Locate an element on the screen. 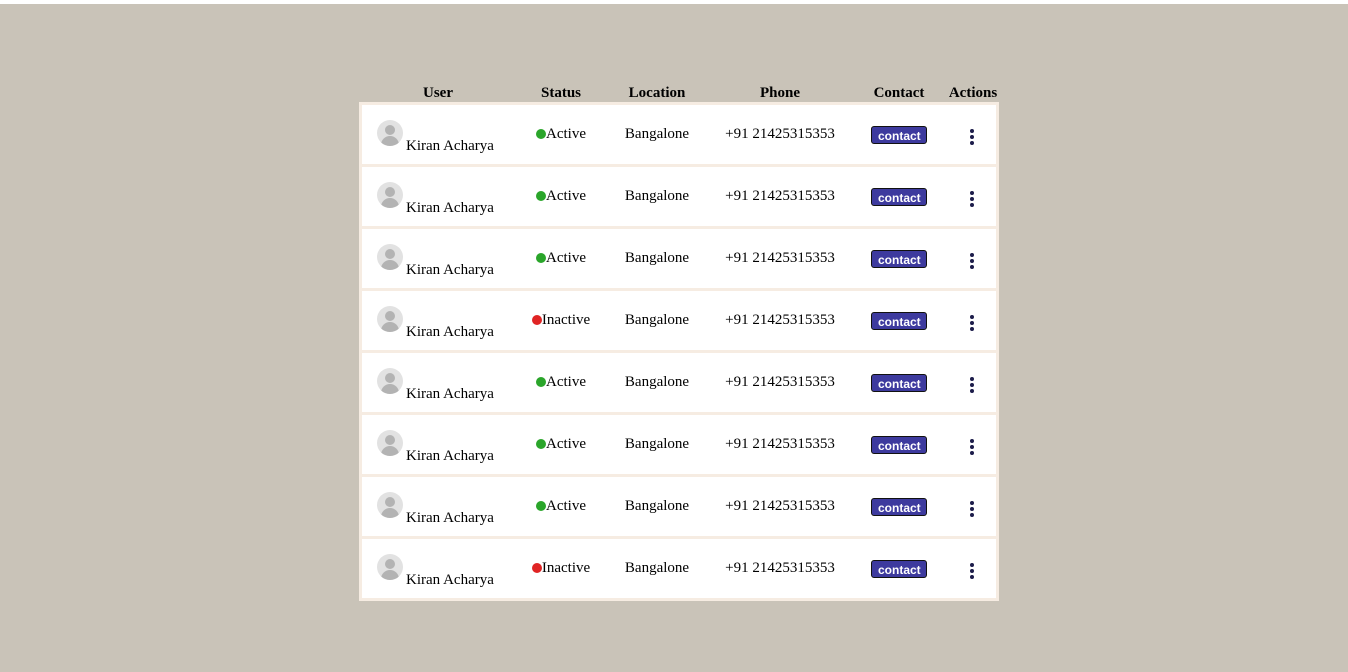 The height and width of the screenshot is (672, 1348). status-label: Inactive is located at coordinates (566, 320).